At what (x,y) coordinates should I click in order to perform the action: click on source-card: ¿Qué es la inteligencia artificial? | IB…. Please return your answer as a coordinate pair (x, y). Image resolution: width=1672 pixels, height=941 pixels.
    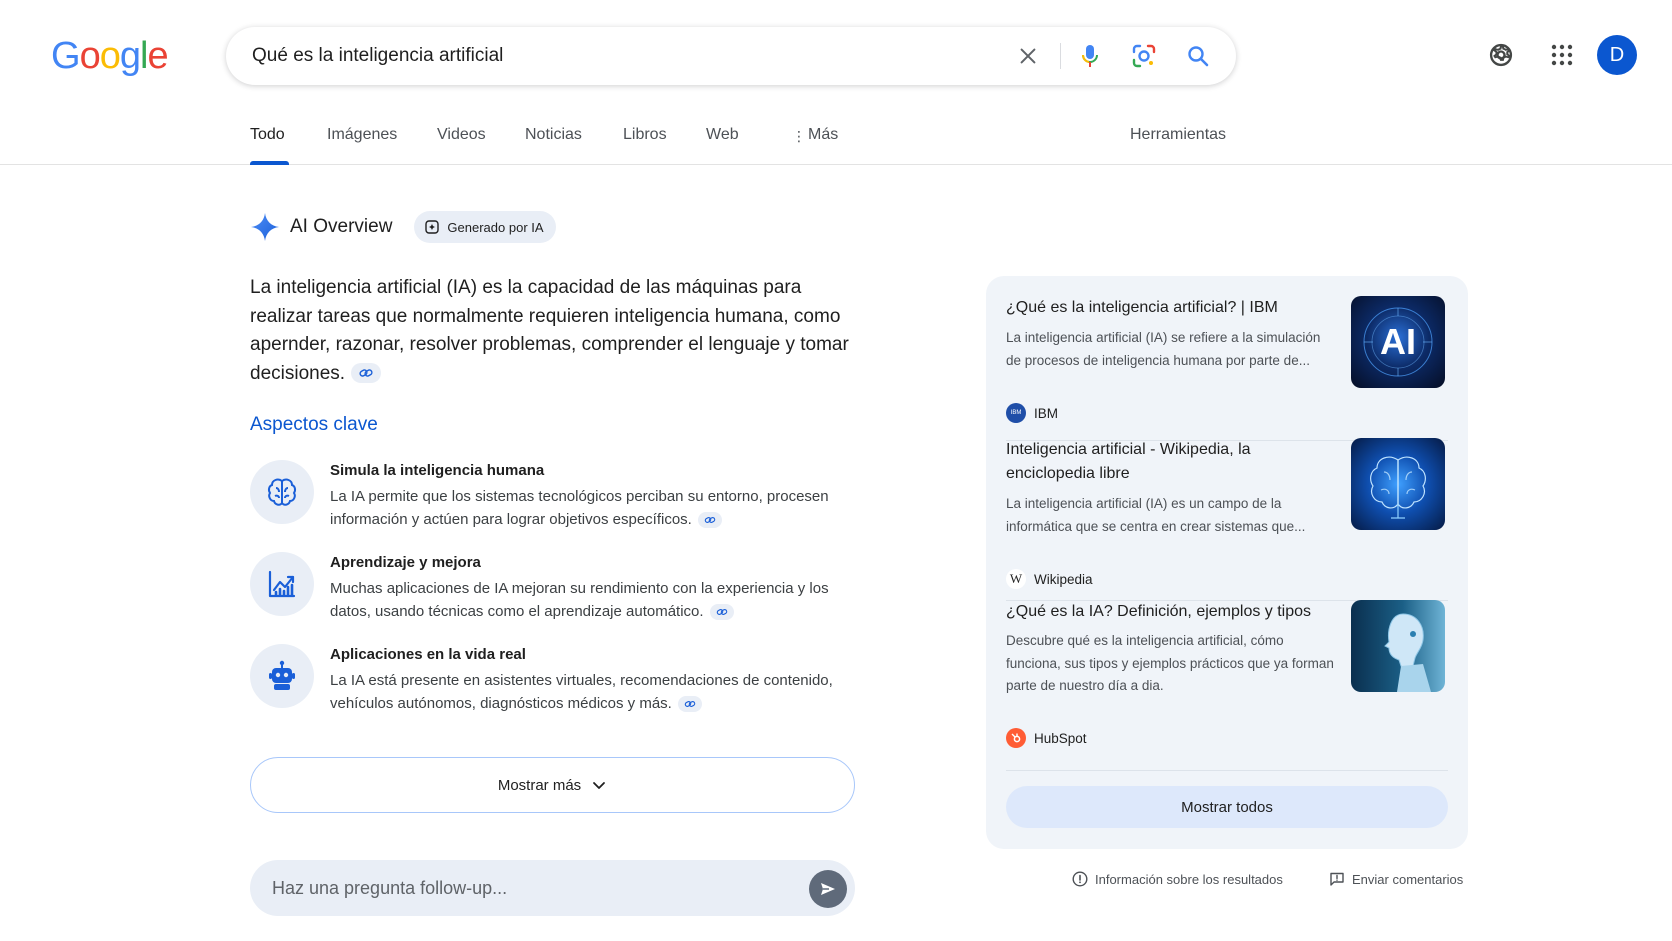
    Looking at the image, I should click on (1227, 361).